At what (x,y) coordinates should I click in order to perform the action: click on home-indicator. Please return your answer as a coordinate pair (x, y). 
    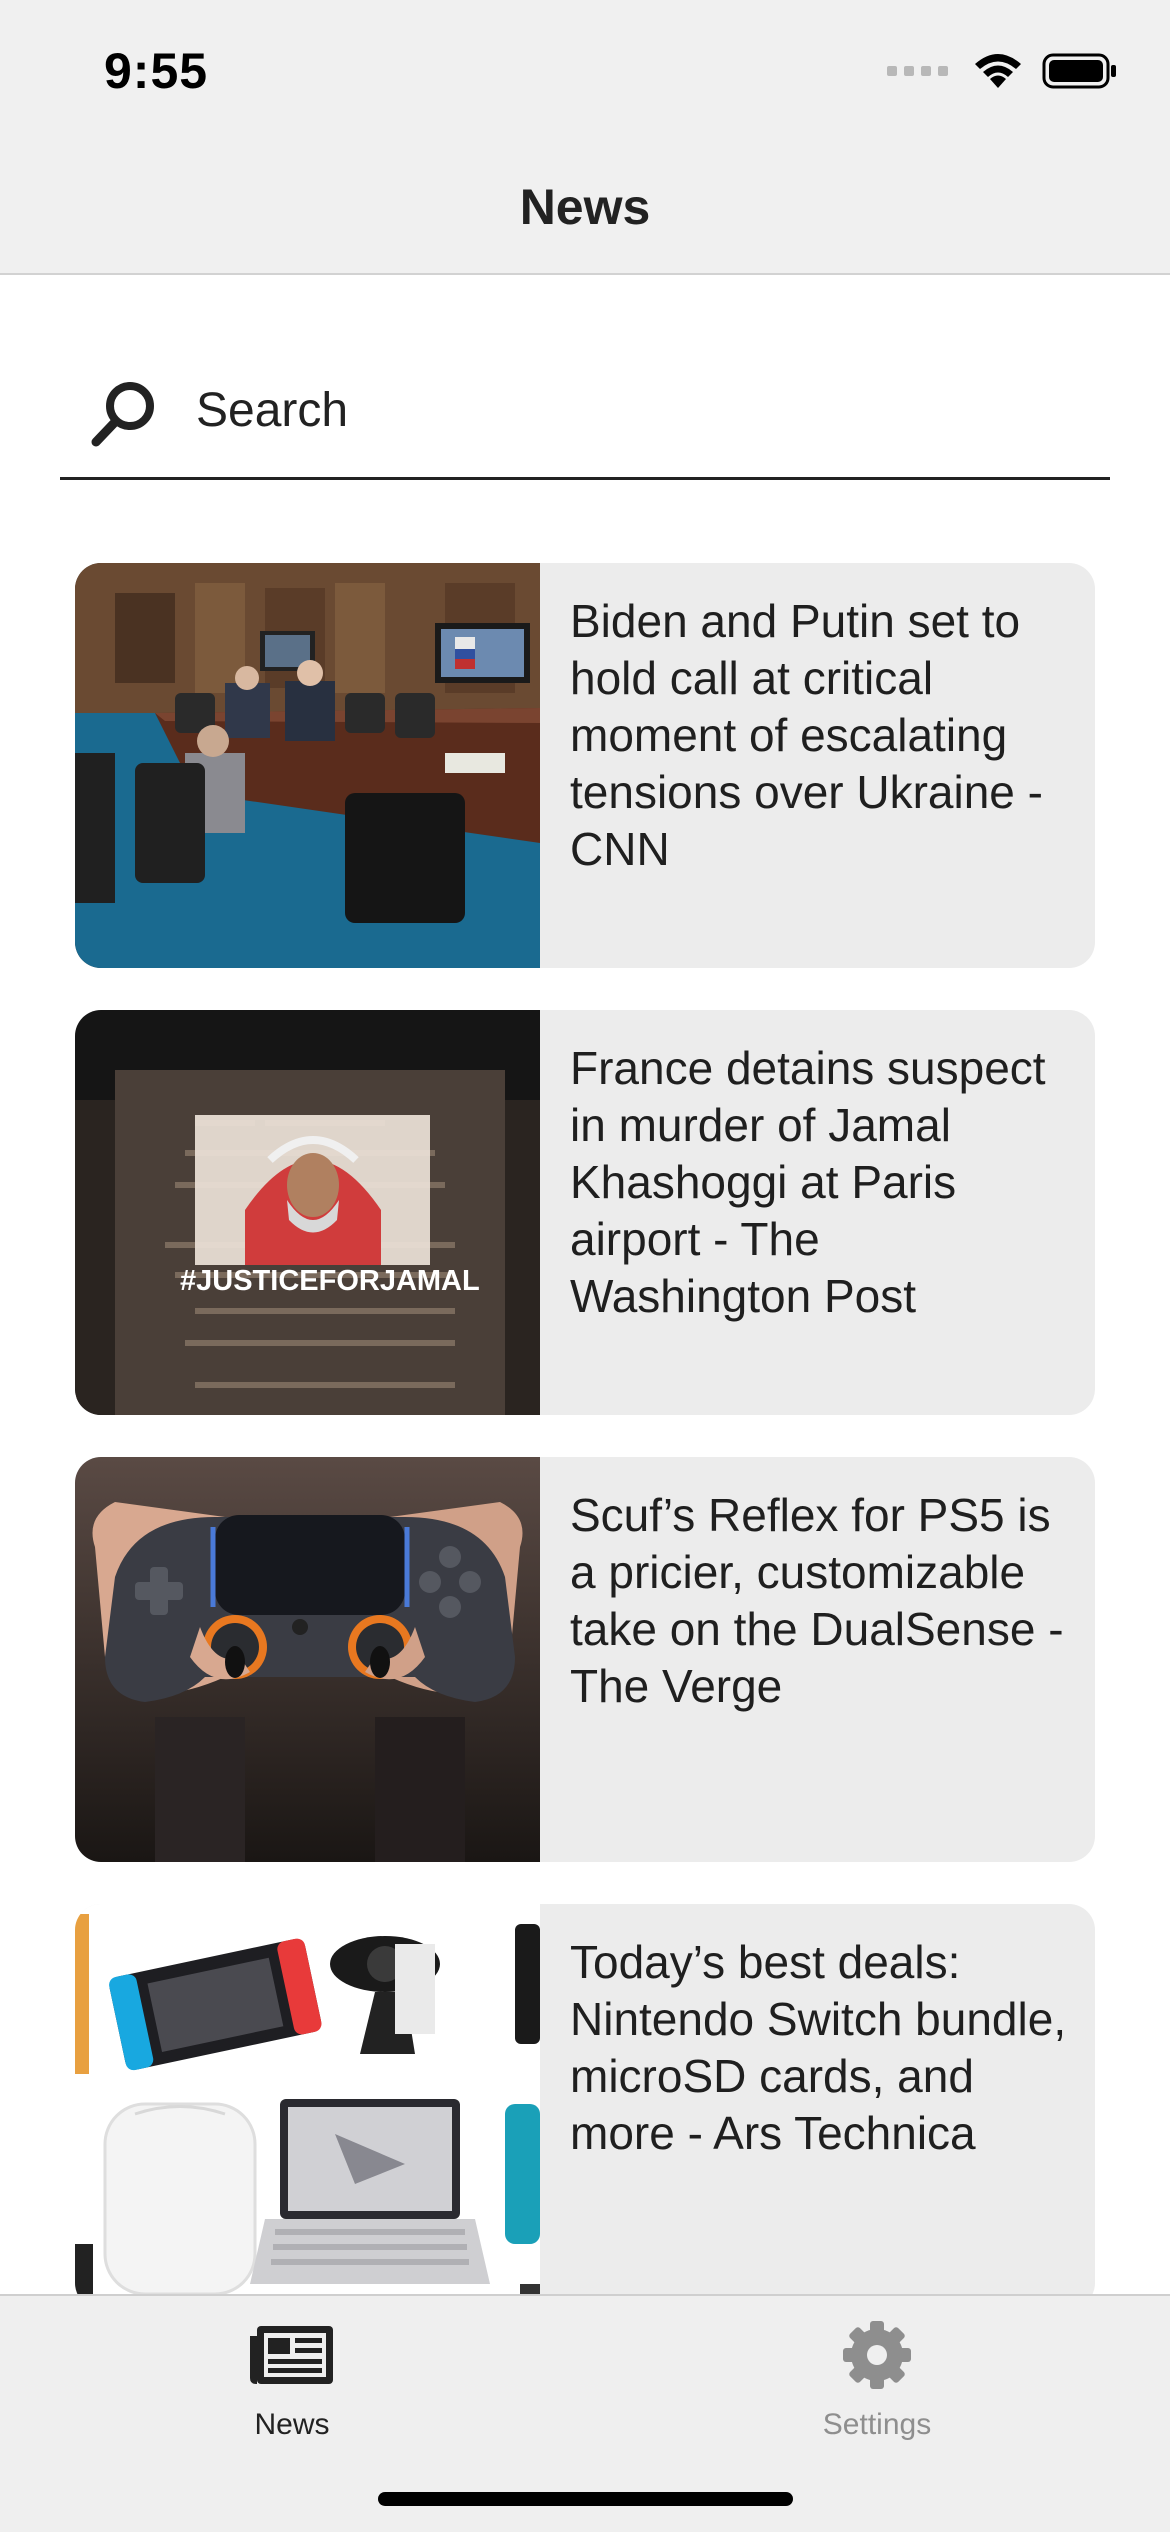
    Looking at the image, I should click on (585, 2499).